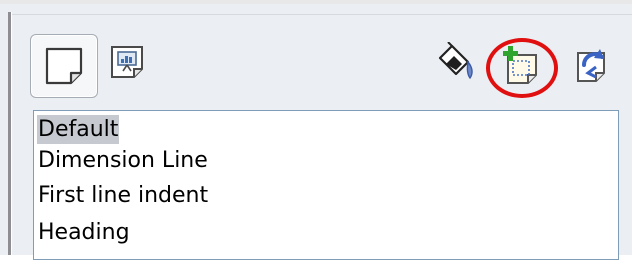  I want to click on paint-bucket-icon, so click(455, 61).